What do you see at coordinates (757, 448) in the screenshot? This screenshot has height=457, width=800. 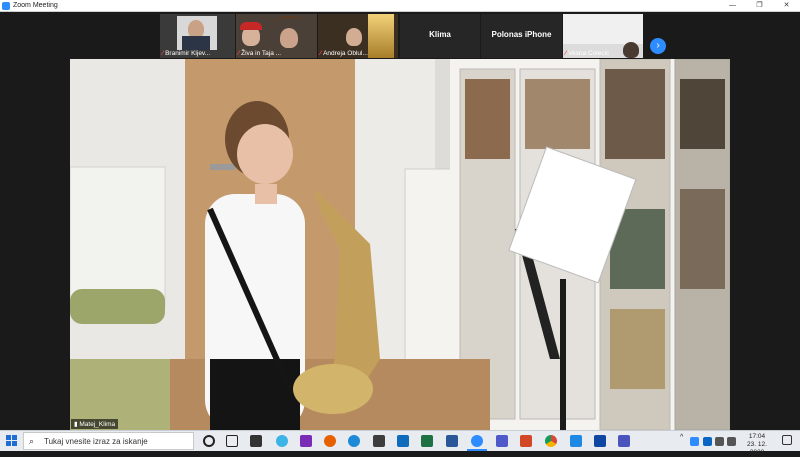 I see `clock-date: 23. 12. 2020` at bounding box center [757, 448].